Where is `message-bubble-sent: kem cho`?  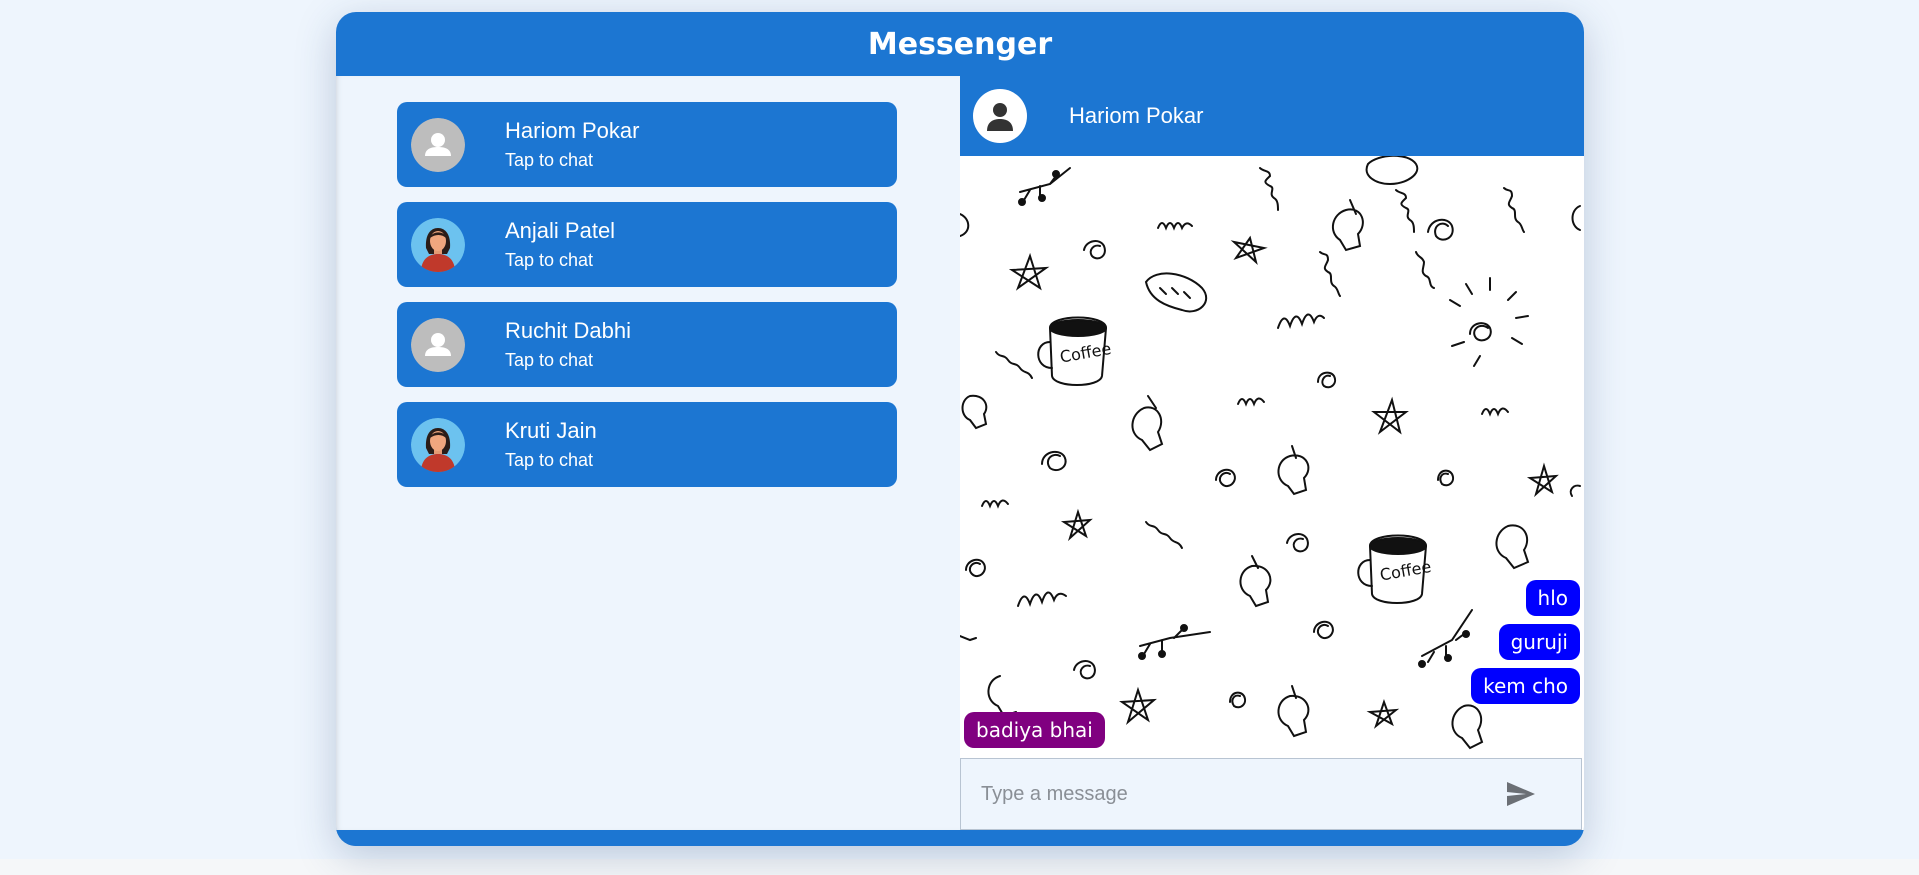 message-bubble-sent: kem cho is located at coordinates (1525, 686).